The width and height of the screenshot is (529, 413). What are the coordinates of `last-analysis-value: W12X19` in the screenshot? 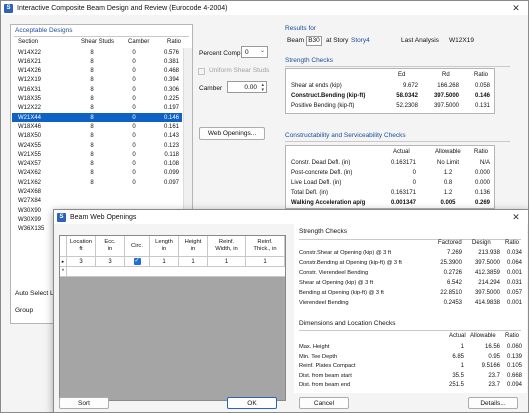 It's located at (461, 40).